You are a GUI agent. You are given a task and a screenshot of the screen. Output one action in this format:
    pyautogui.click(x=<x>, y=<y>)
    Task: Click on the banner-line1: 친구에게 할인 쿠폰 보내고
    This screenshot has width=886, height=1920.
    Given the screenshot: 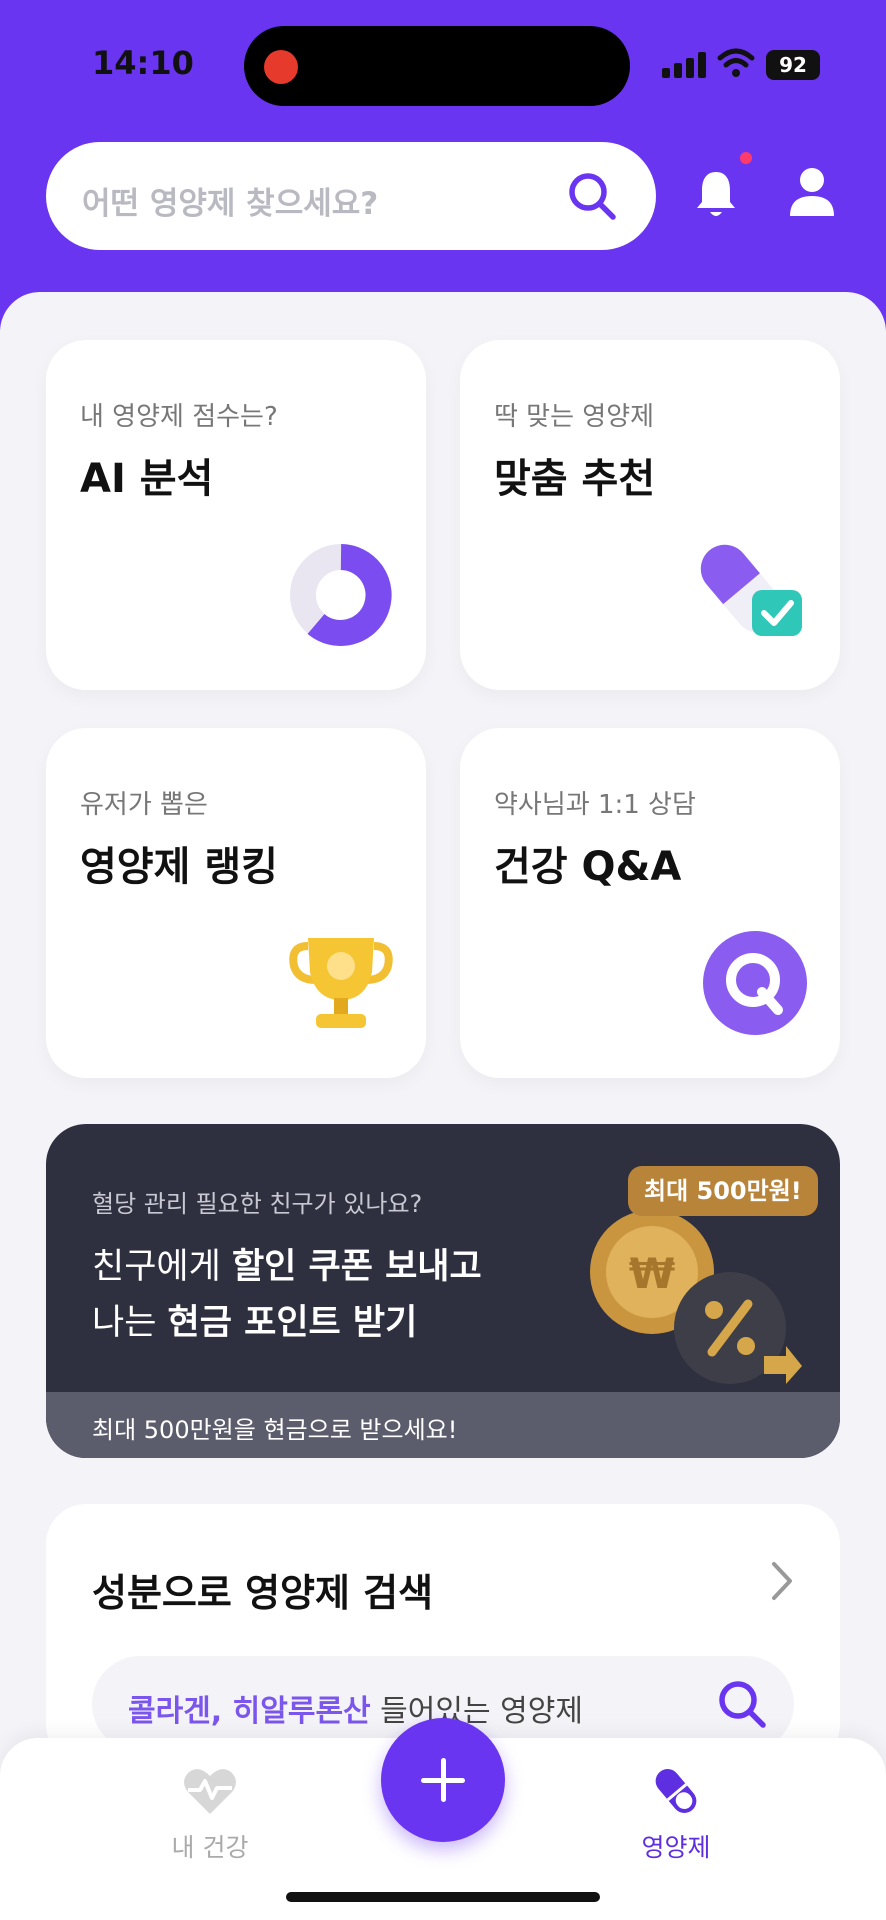 What is the action you would take?
    pyautogui.click(x=287, y=1267)
    